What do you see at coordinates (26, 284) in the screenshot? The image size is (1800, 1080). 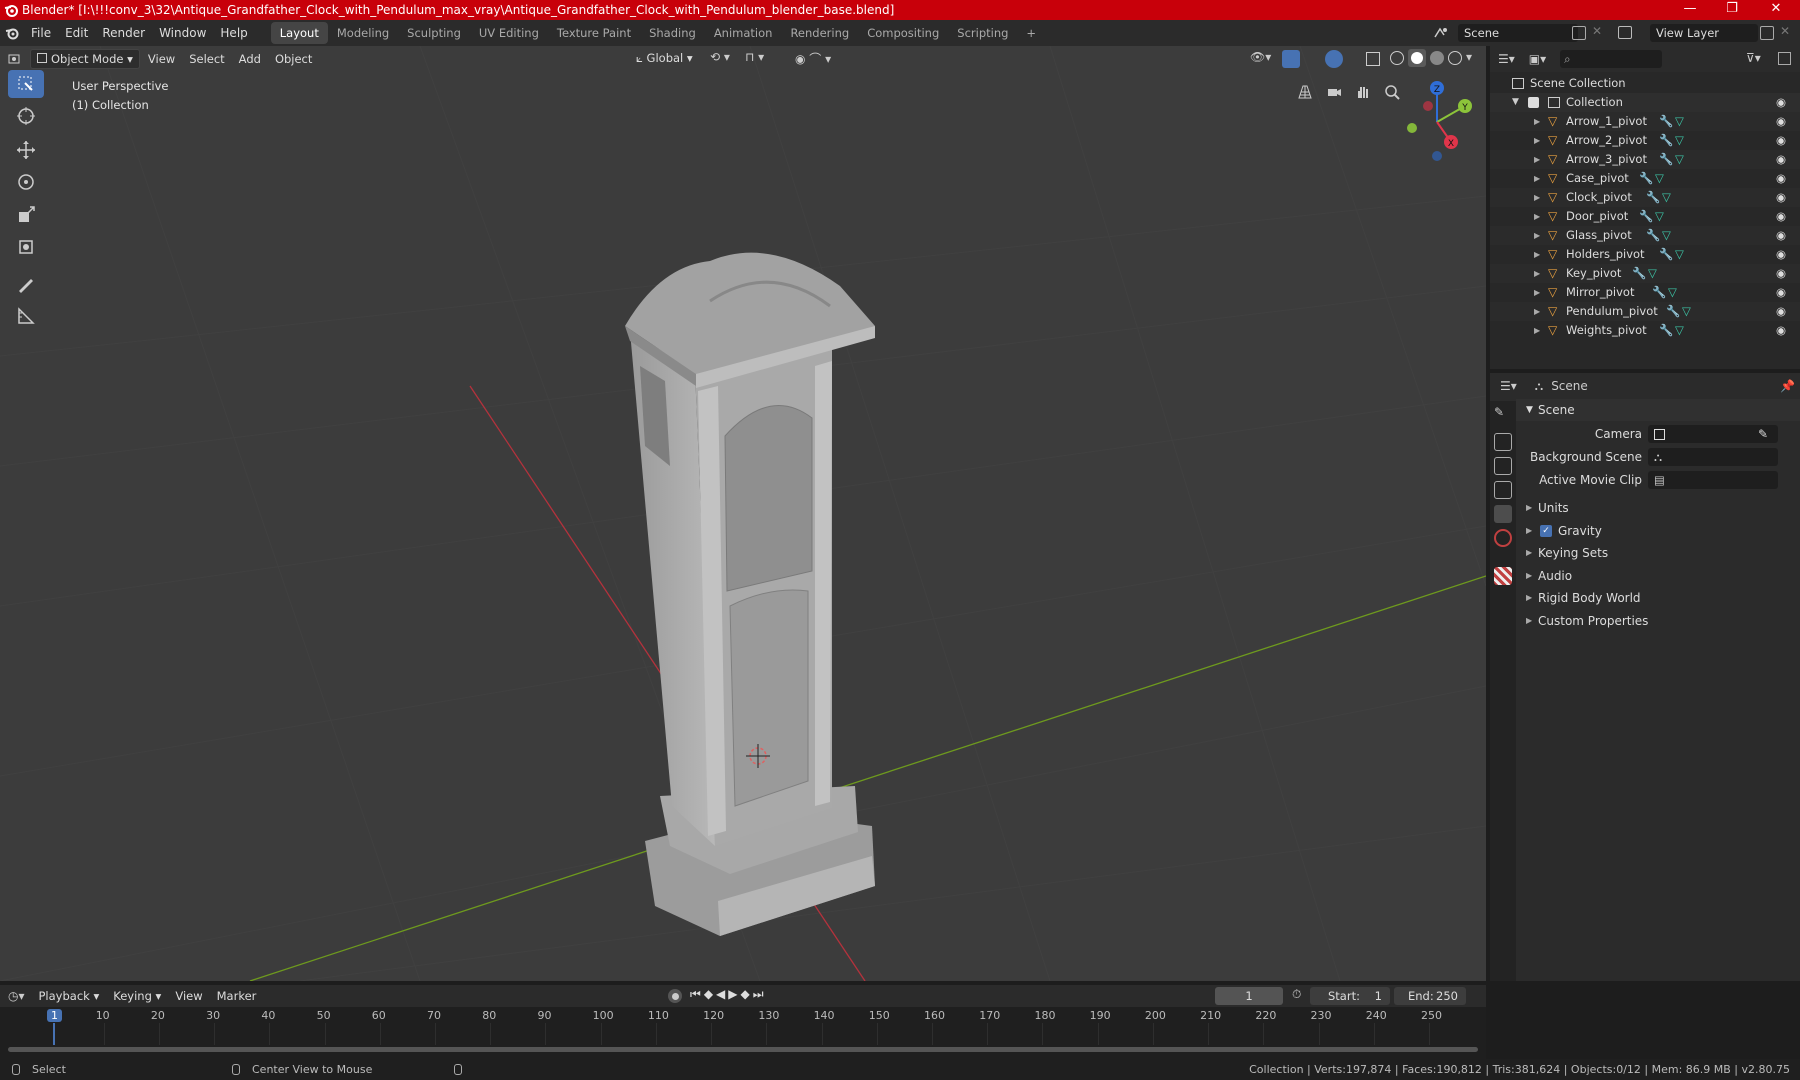 I see `annotate-tool` at bounding box center [26, 284].